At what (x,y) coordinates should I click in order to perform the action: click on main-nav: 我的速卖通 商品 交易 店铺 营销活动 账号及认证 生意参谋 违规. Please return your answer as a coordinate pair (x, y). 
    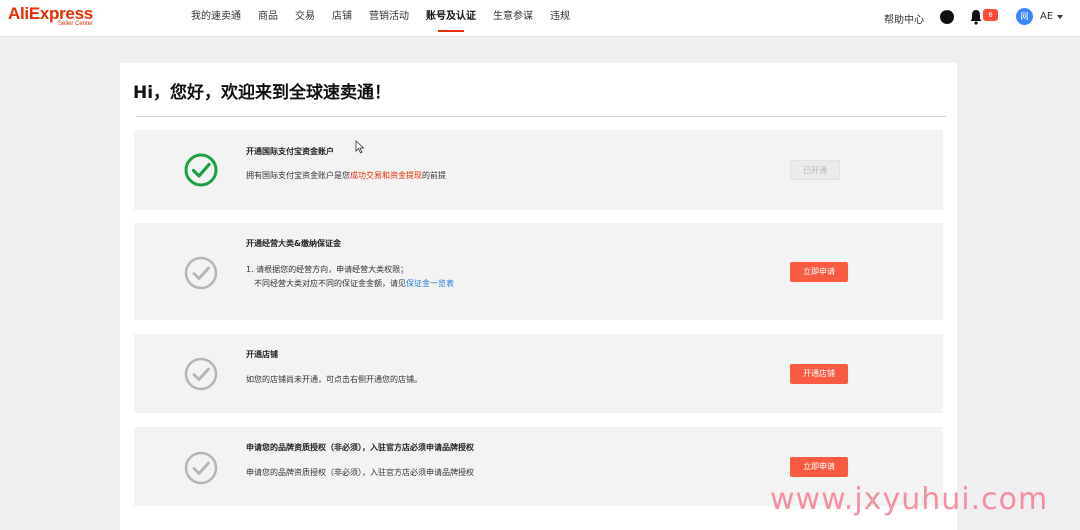
    Looking at the image, I should click on (389, 18).